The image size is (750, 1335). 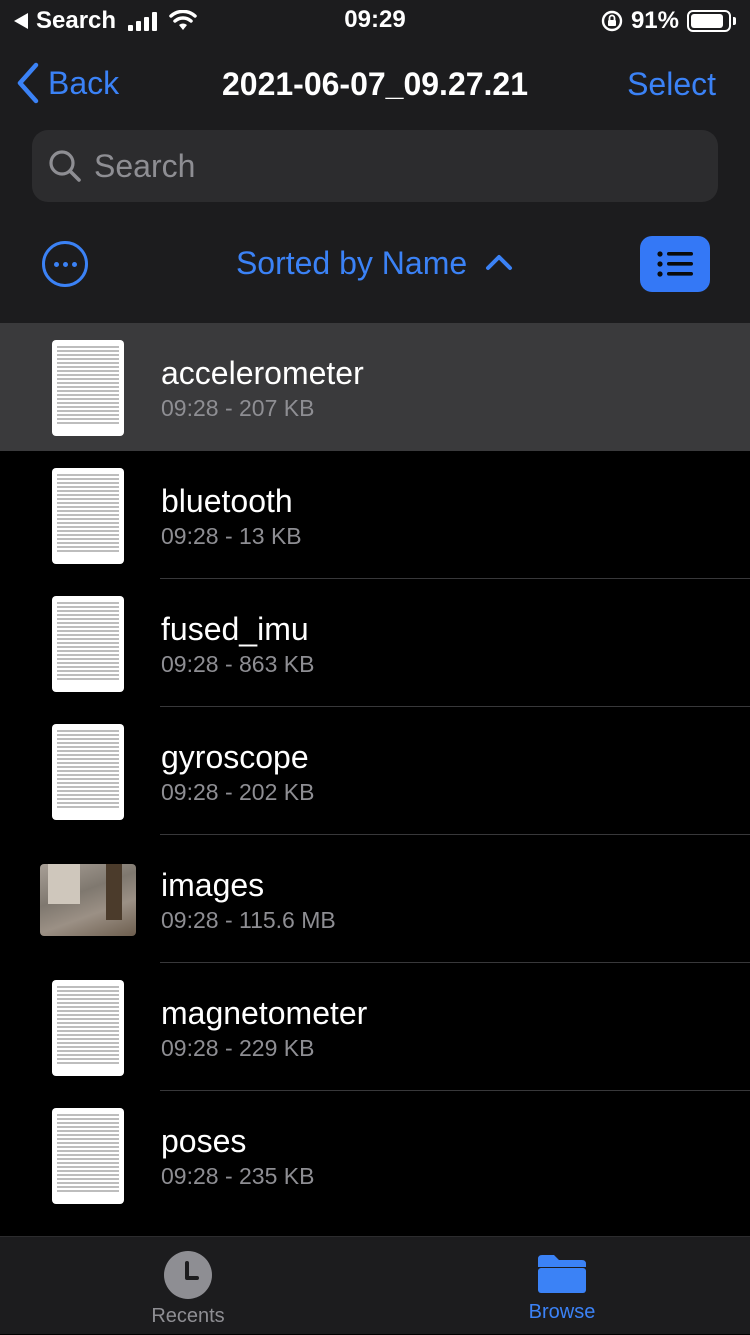 What do you see at coordinates (499, 262) in the screenshot?
I see `chevron-up-icon` at bounding box center [499, 262].